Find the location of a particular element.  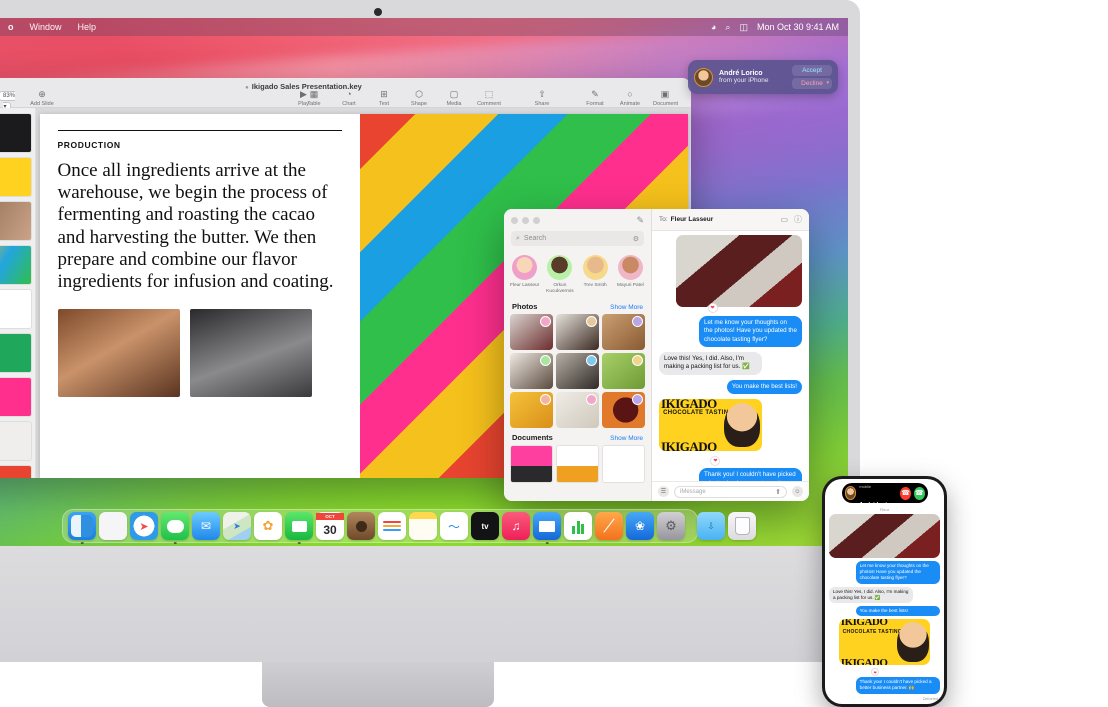

gear-icon: ⚙ is located at coordinates (636, 239).